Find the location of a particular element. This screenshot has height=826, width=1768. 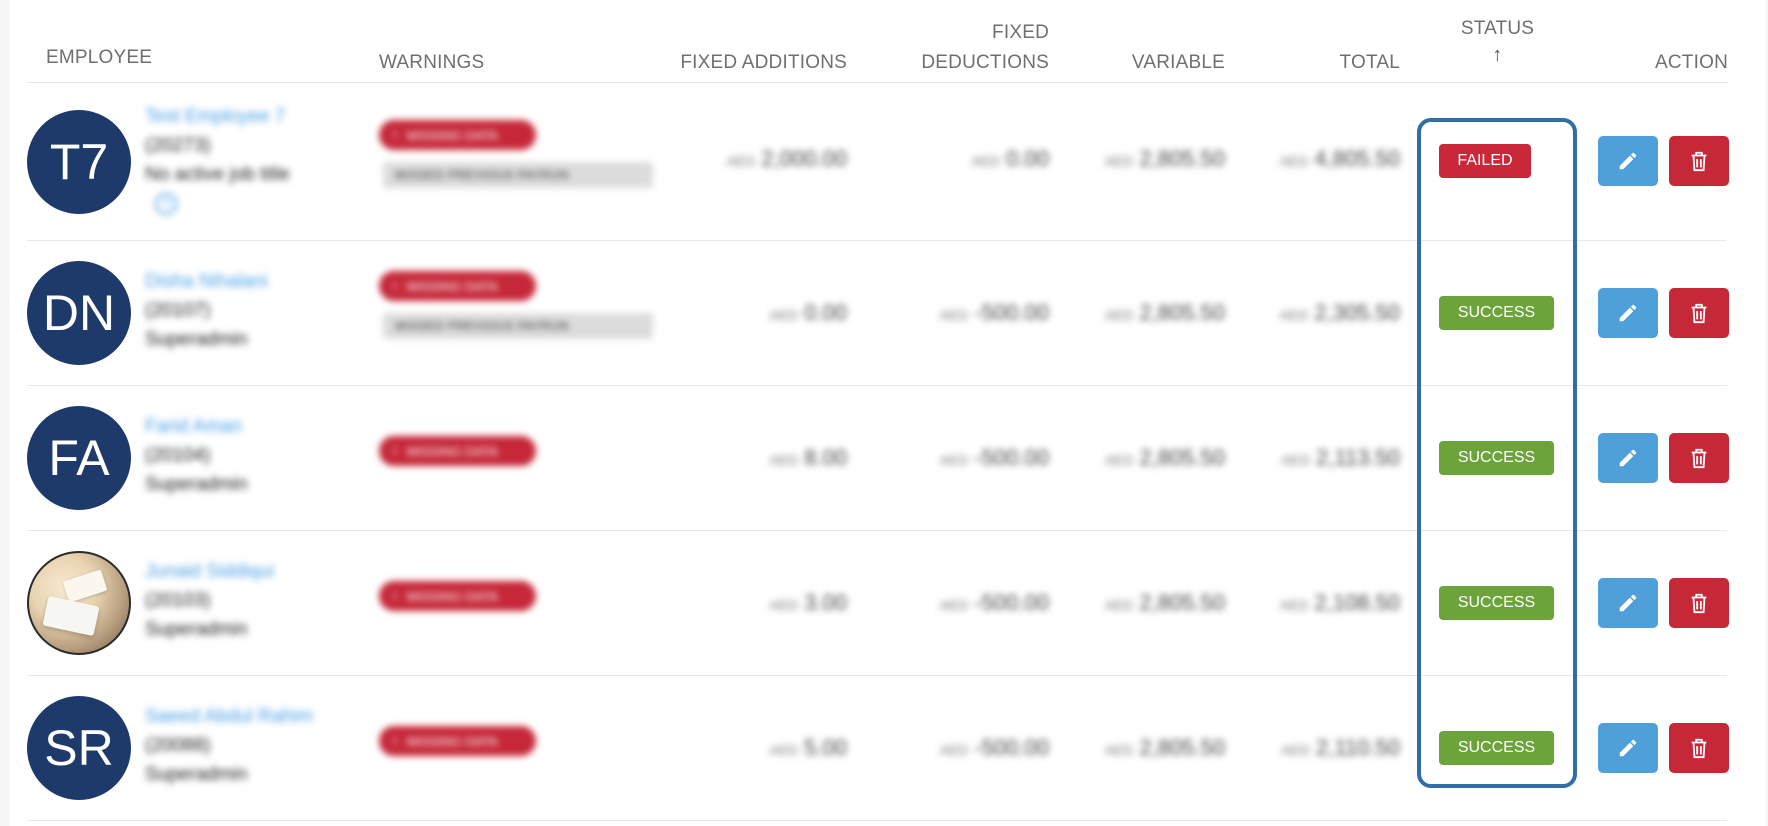

amount: 8.00 is located at coordinates (825, 457).